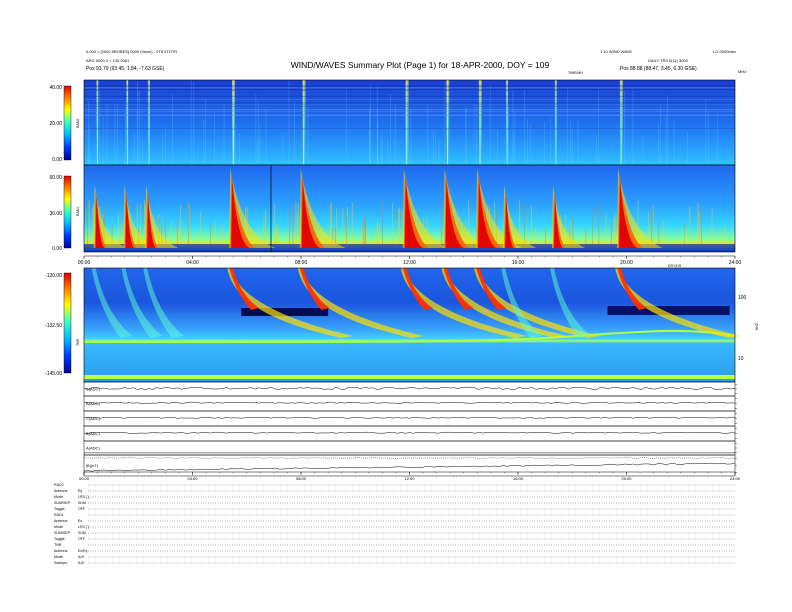 Image resolution: width=792 pixels, height=612 pixels. What do you see at coordinates (93, 448) in the screenshot?
I see `line-panel-label: A(ADC)` at bounding box center [93, 448].